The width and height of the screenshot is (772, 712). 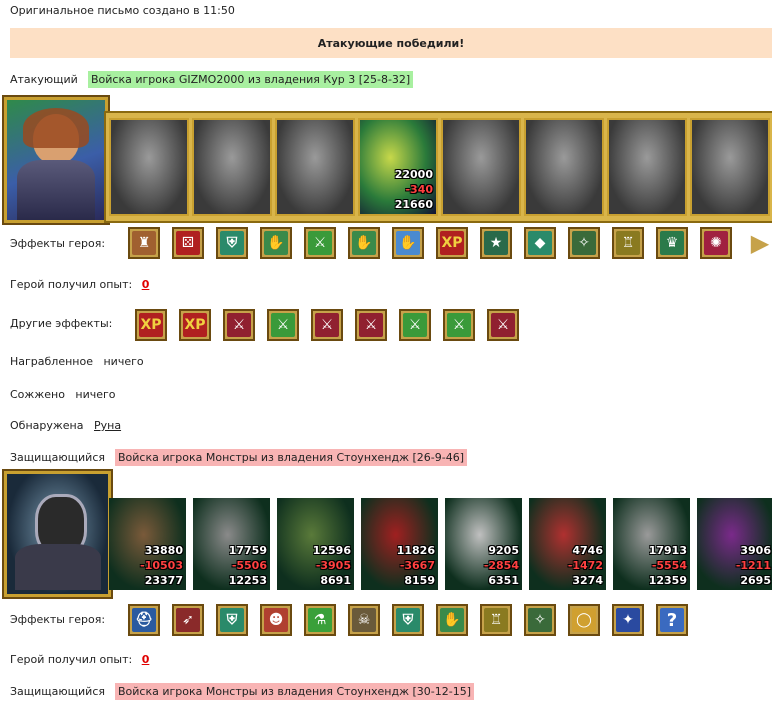 I want to click on arrow-right-icon: ▶, so click(x=758, y=243).